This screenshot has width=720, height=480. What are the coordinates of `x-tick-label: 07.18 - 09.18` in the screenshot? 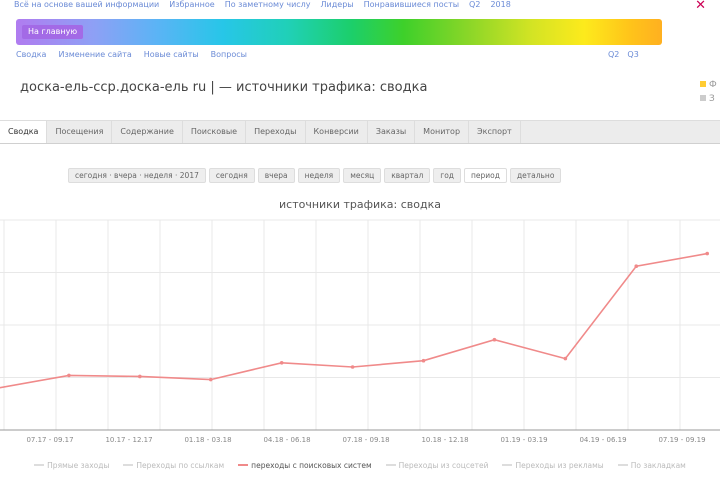 It's located at (365, 440).